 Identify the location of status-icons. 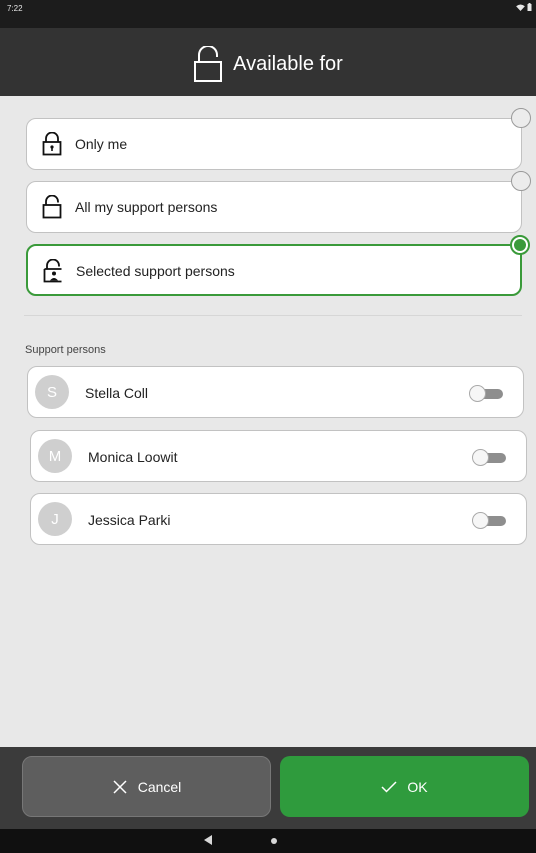
(524, 7).